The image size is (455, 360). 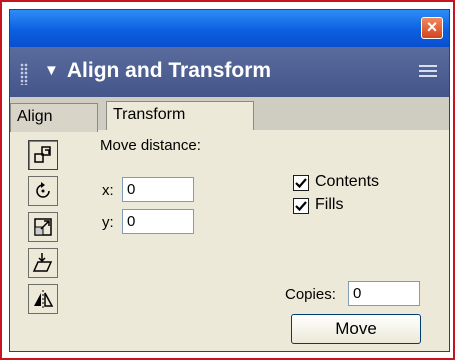 I want to click on contents-checkbox, so click(x=301, y=183).